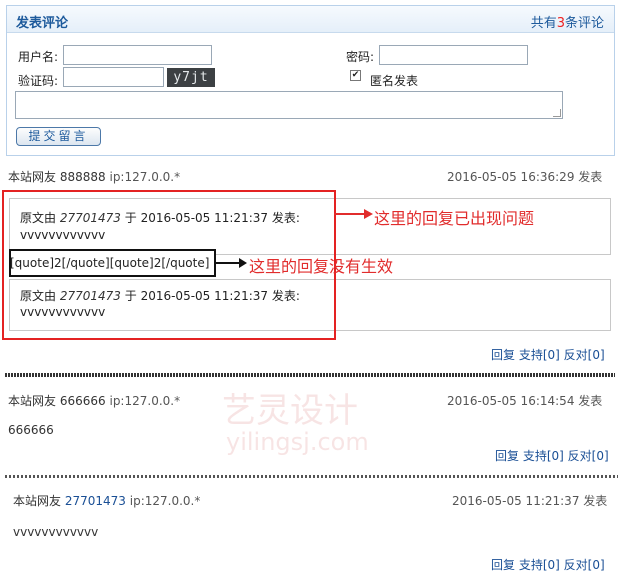 The image size is (622, 578). I want to click on anonymous-checkbox: ✔, so click(355, 75).